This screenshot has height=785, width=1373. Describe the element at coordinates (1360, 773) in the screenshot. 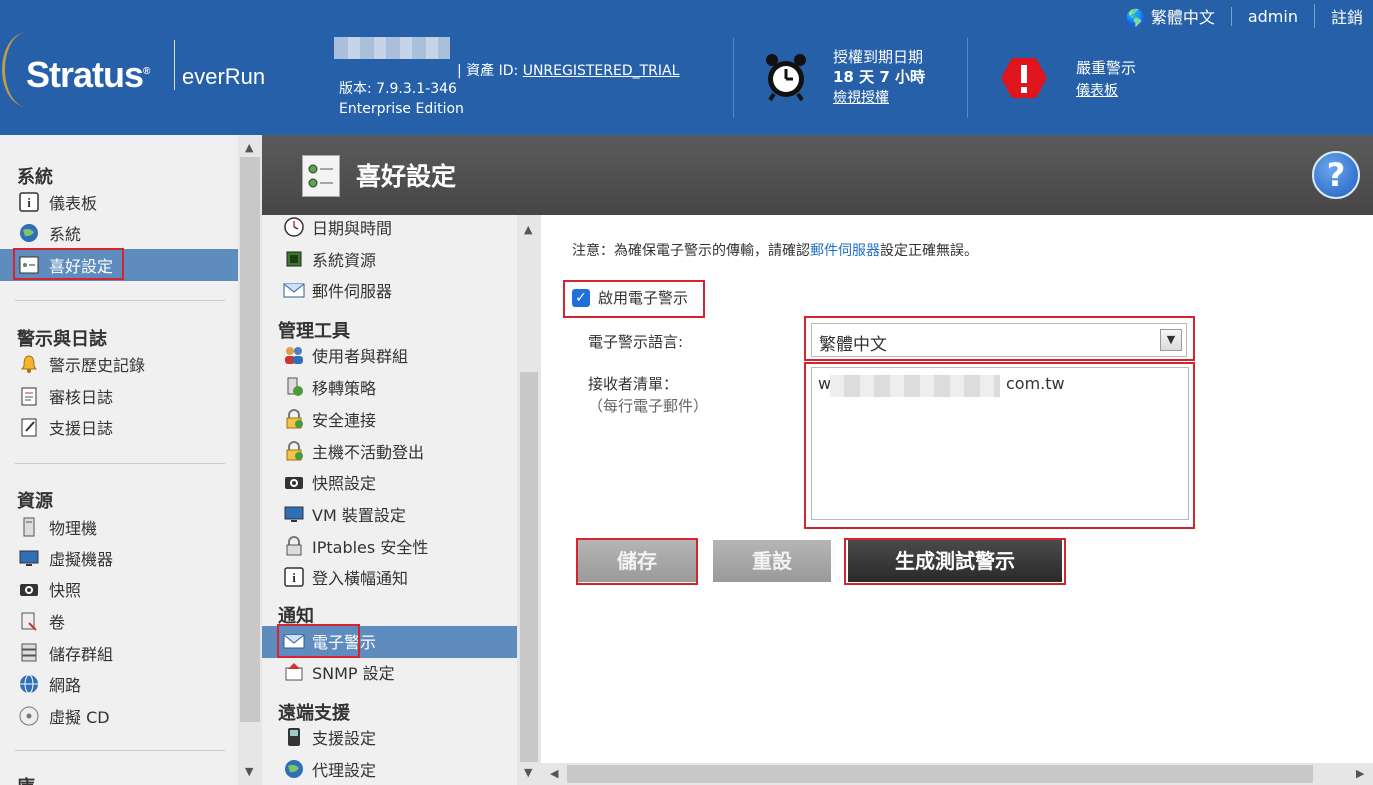

I see `scroll-right-arrow: ▶` at that location.